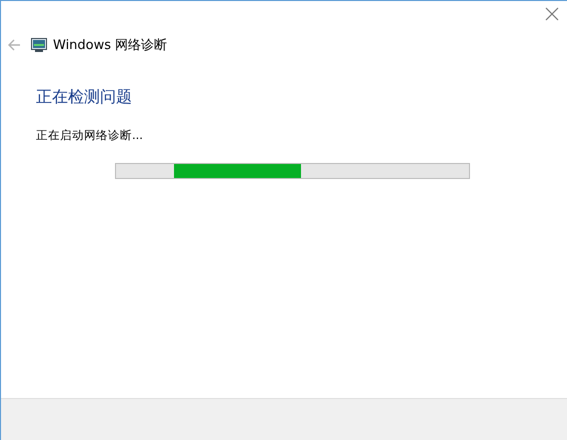 This screenshot has height=440, width=567. Describe the element at coordinates (39, 45) in the screenshot. I see `network-monitor-icon` at that location.